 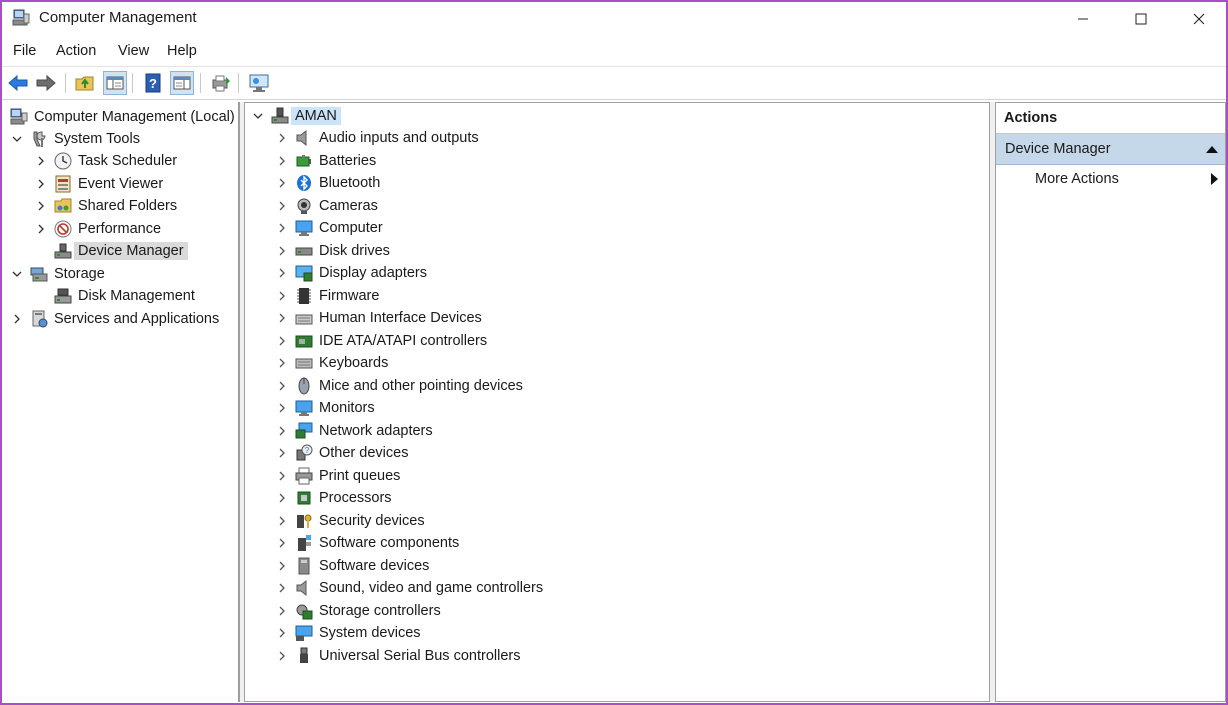 What do you see at coordinates (352, 566) in the screenshot?
I see `device-category-row: Software devices` at bounding box center [352, 566].